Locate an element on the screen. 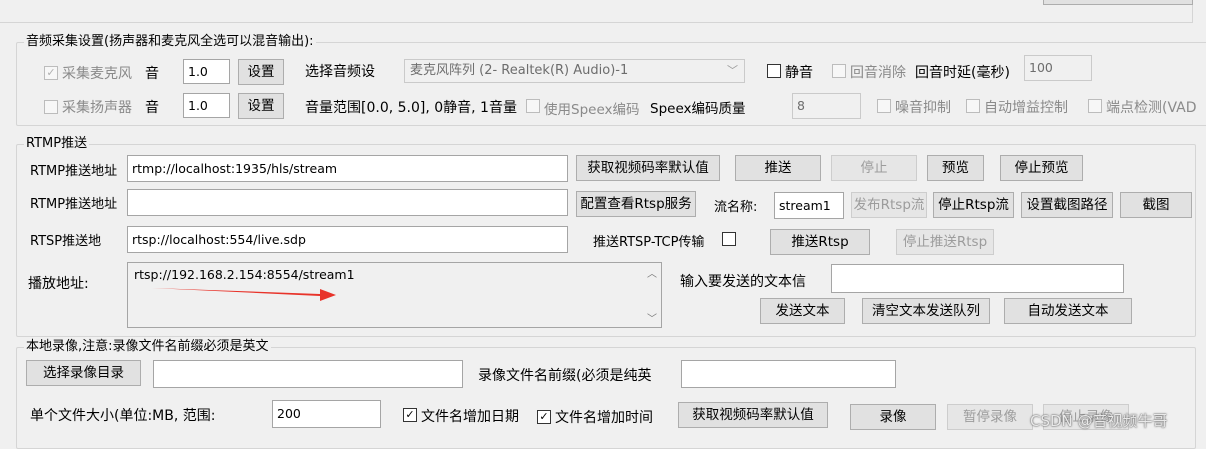 This screenshot has height=449, width=1206. clear-text-queue-button: 清空文本发送队列 is located at coordinates (926, 311).